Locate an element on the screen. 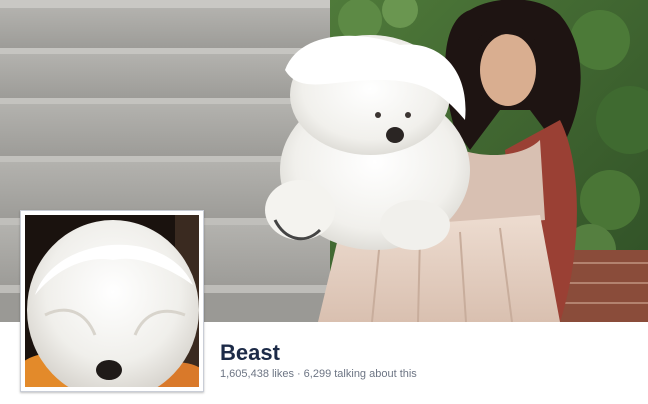 Image resolution: width=648 pixels, height=404 pixels. page-stats: 1,605,438 likes · 6,299 talking about this is located at coordinates (318, 374).